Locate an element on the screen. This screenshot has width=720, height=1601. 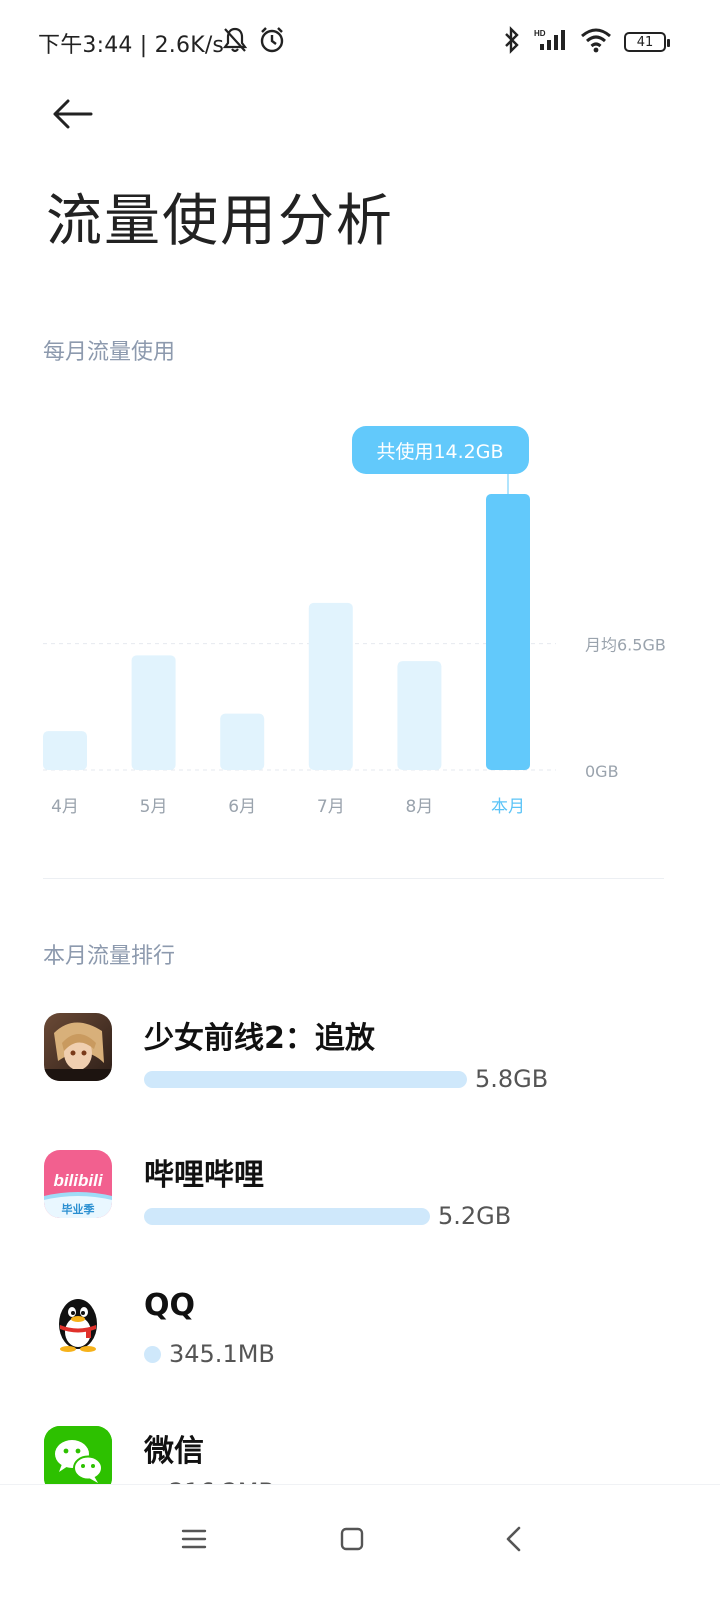
battery-icon: 41 is located at coordinates (647, 42).